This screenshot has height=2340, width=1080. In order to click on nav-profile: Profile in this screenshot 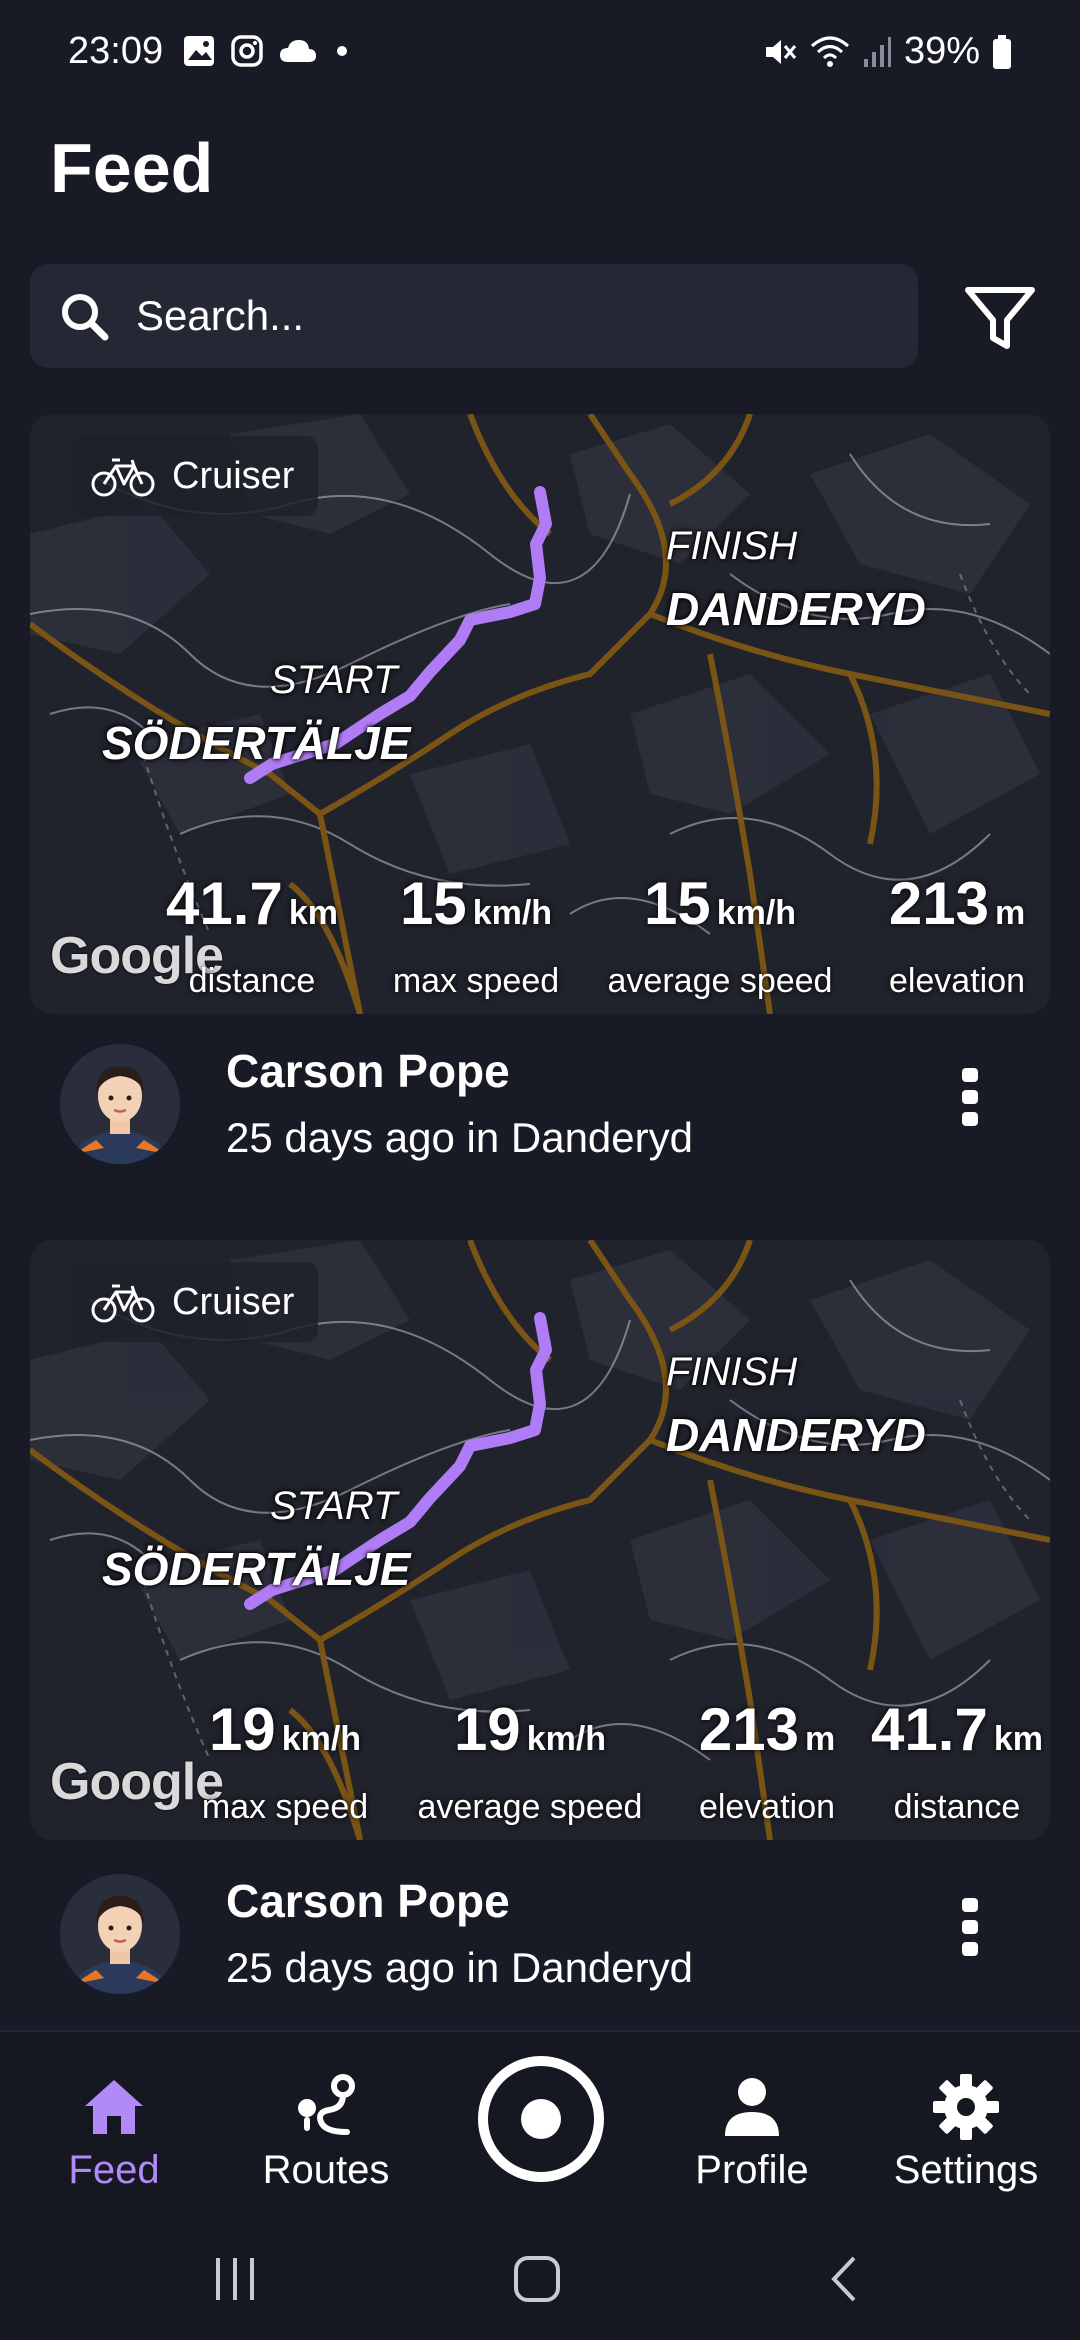, I will do `click(752, 2132)`.